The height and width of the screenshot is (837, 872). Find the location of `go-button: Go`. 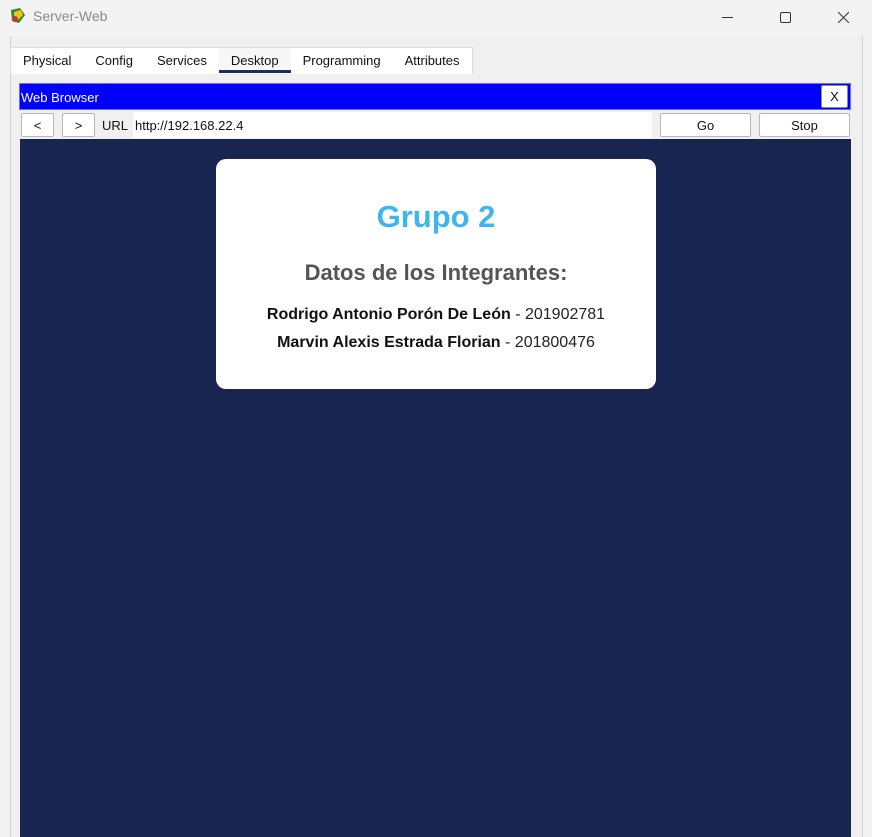

go-button: Go is located at coordinates (705, 125).